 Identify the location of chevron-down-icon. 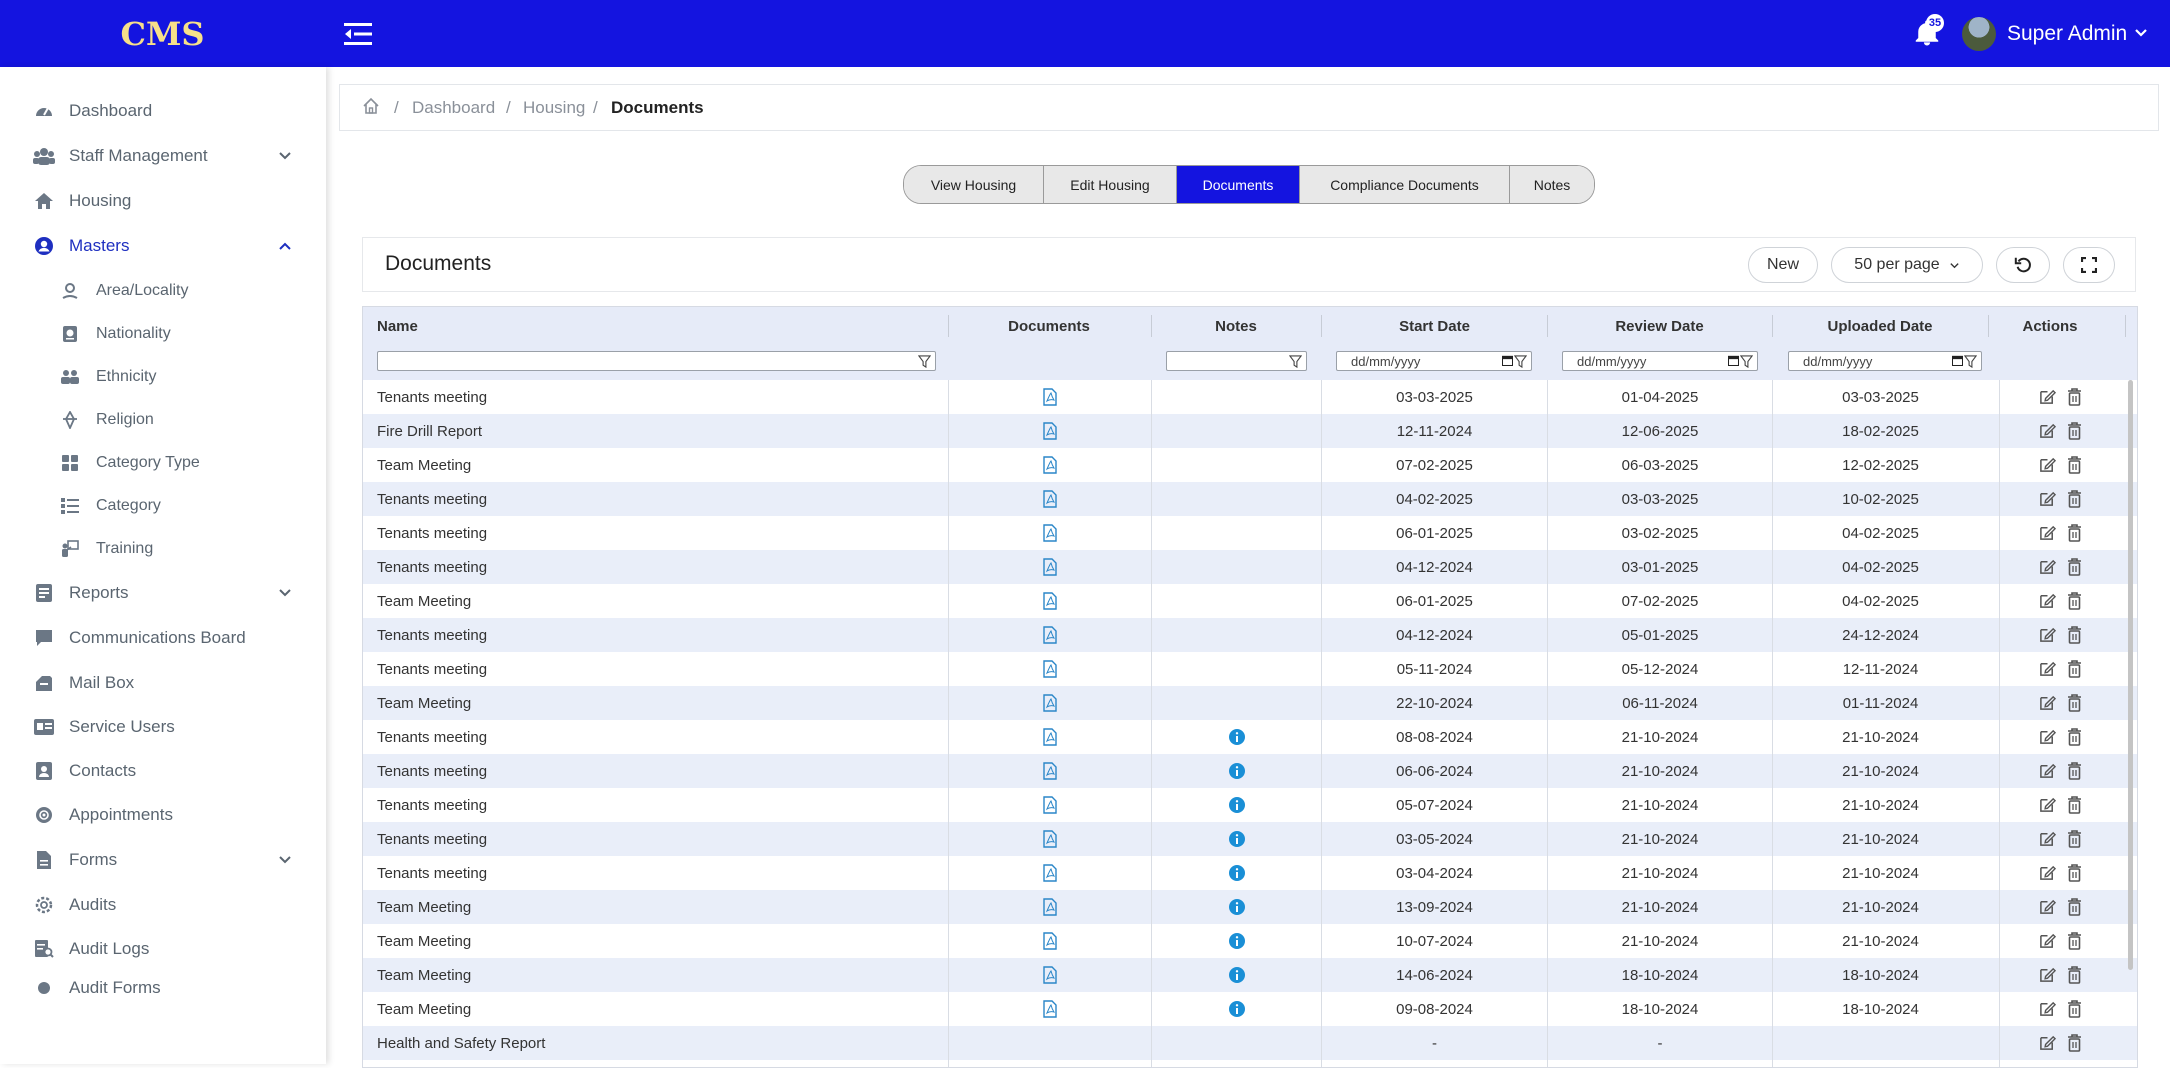
(2141, 33).